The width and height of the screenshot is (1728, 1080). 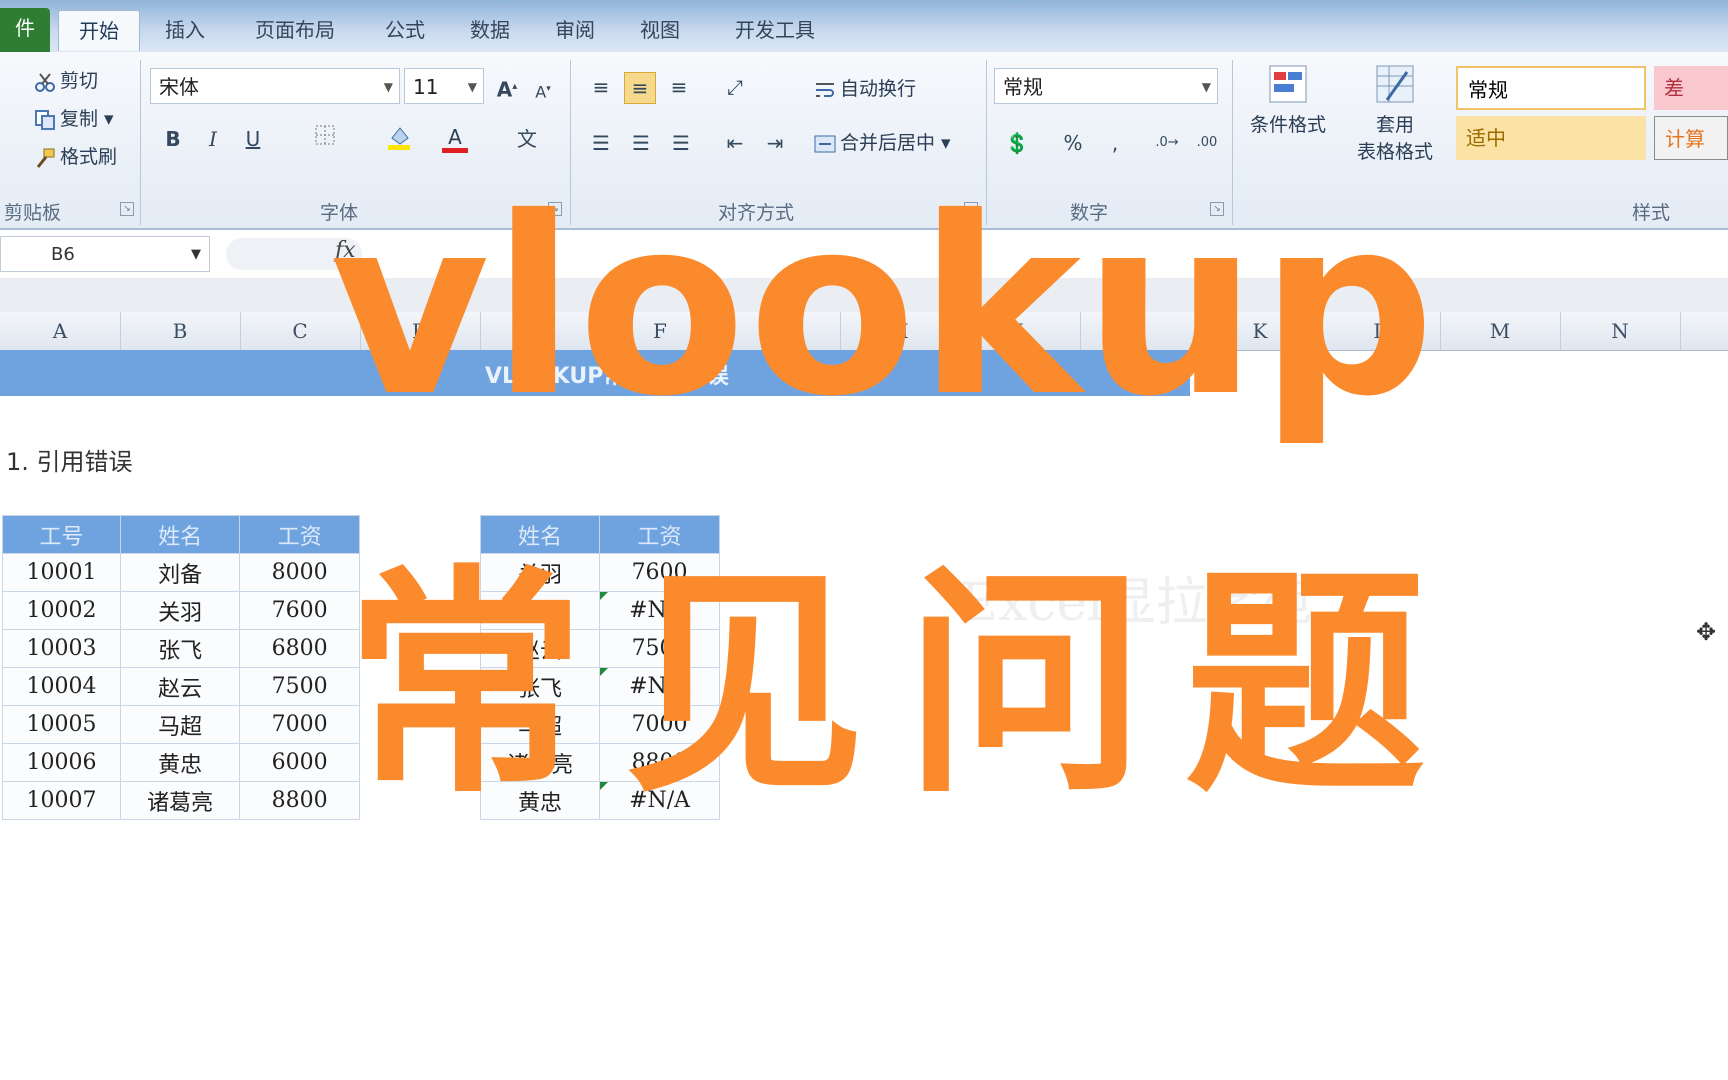 I want to click on shrink-font-icon: A▾, so click(x=543, y=89).